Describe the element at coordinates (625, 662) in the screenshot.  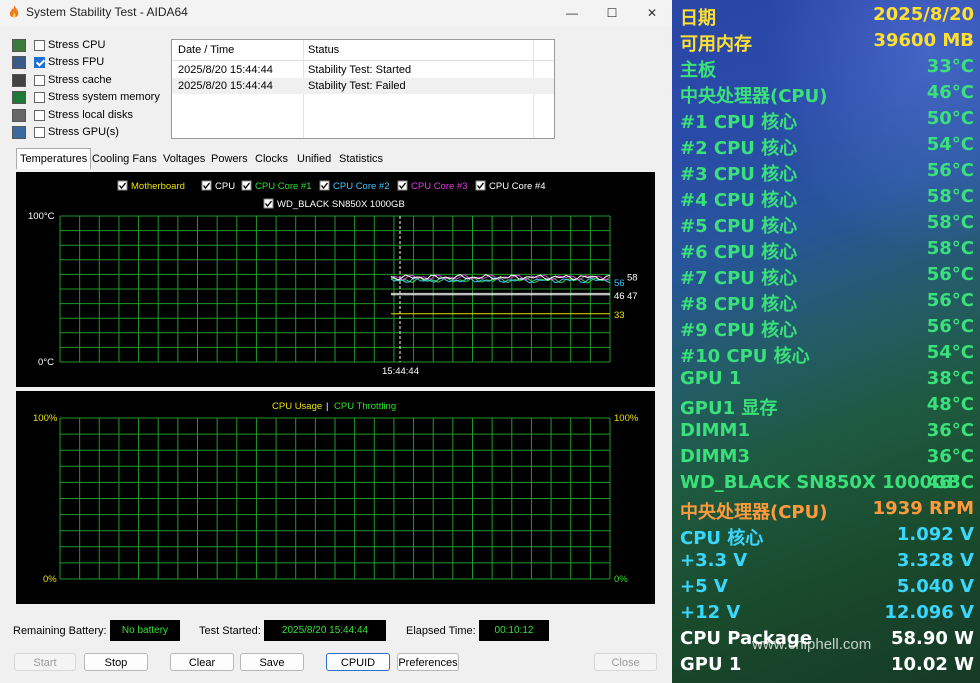
I see `close-button: Close` at that location.